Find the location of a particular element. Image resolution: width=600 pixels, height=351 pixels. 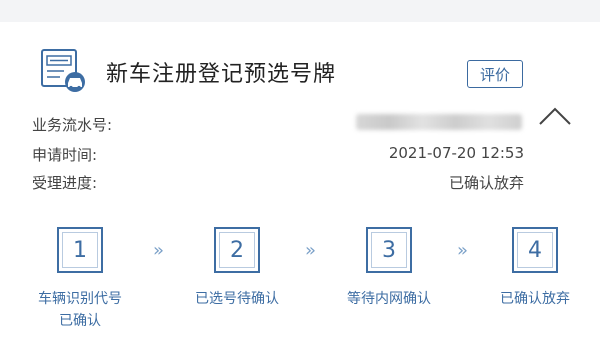

step-1-box: 1 is located at coordinates (80, 250).